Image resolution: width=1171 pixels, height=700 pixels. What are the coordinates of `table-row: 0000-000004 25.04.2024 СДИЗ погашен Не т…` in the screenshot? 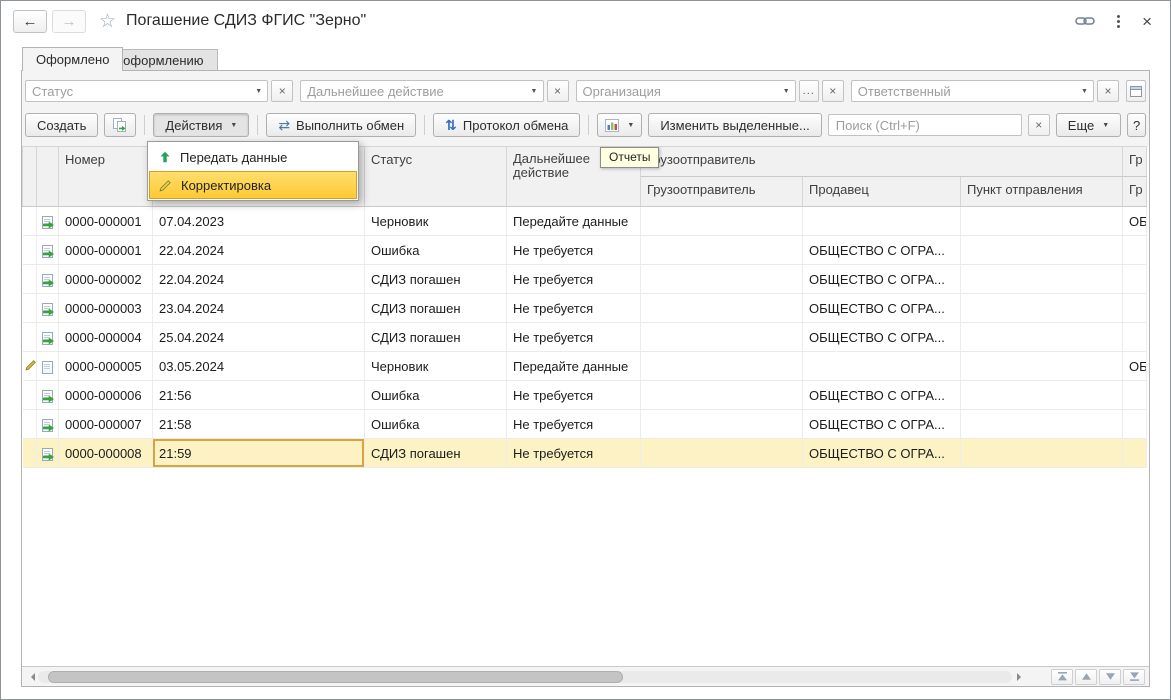 It's located at (585, 337).